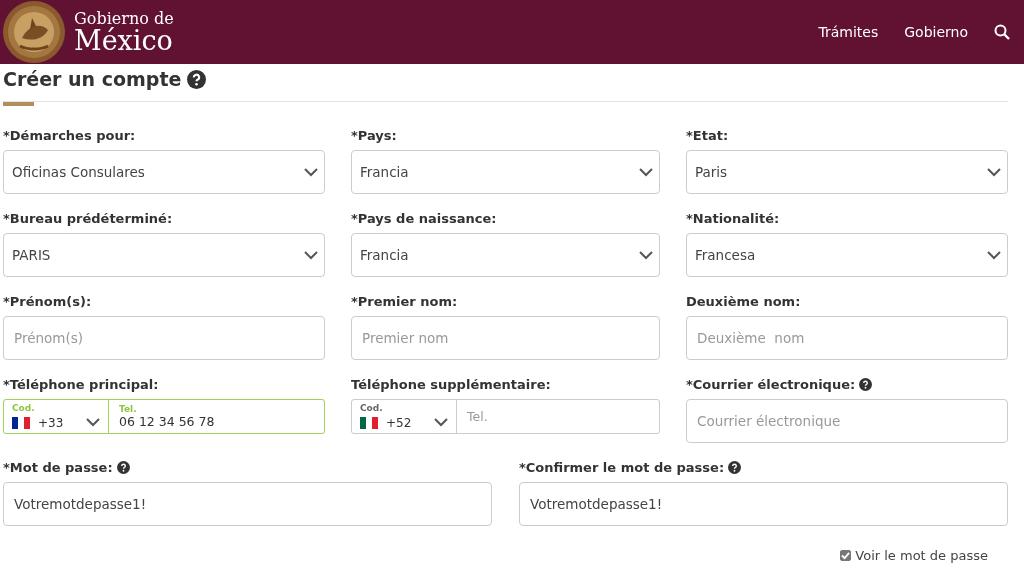 The height and width of the screenshot is (572, 1024). I want to click on nav-link: Trámites, so click(848, 32).